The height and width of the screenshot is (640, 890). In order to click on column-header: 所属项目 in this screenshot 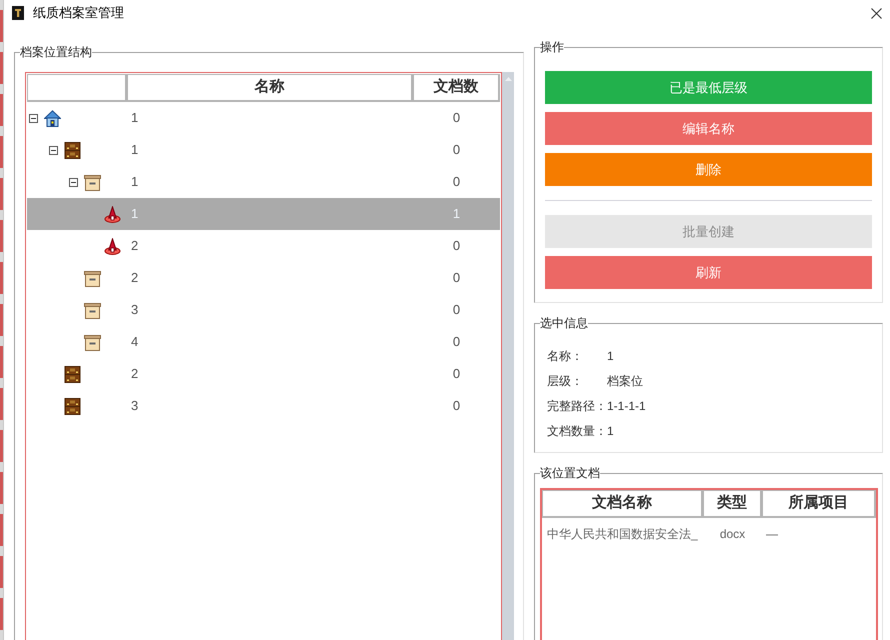, I will do `click(819, 504)`.